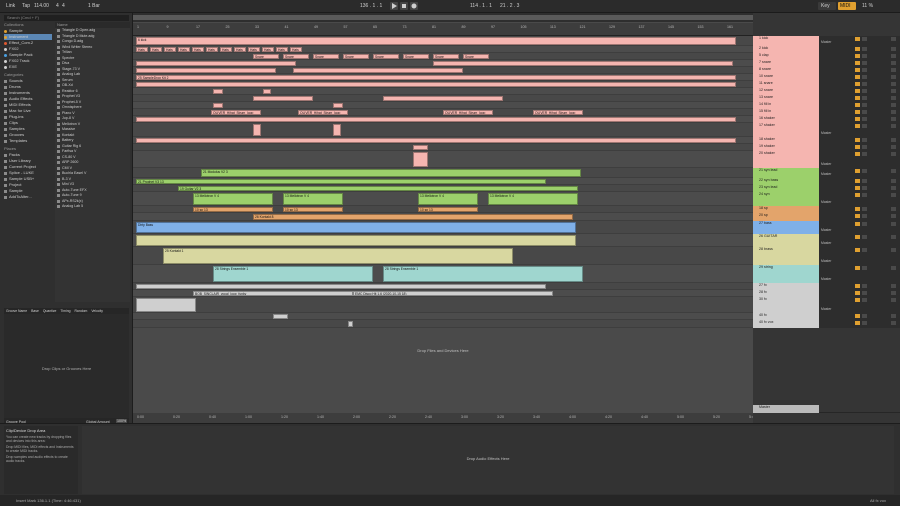 The image size is (900, 506). I want to click on track-header: 12 snare, so click(826, 91).